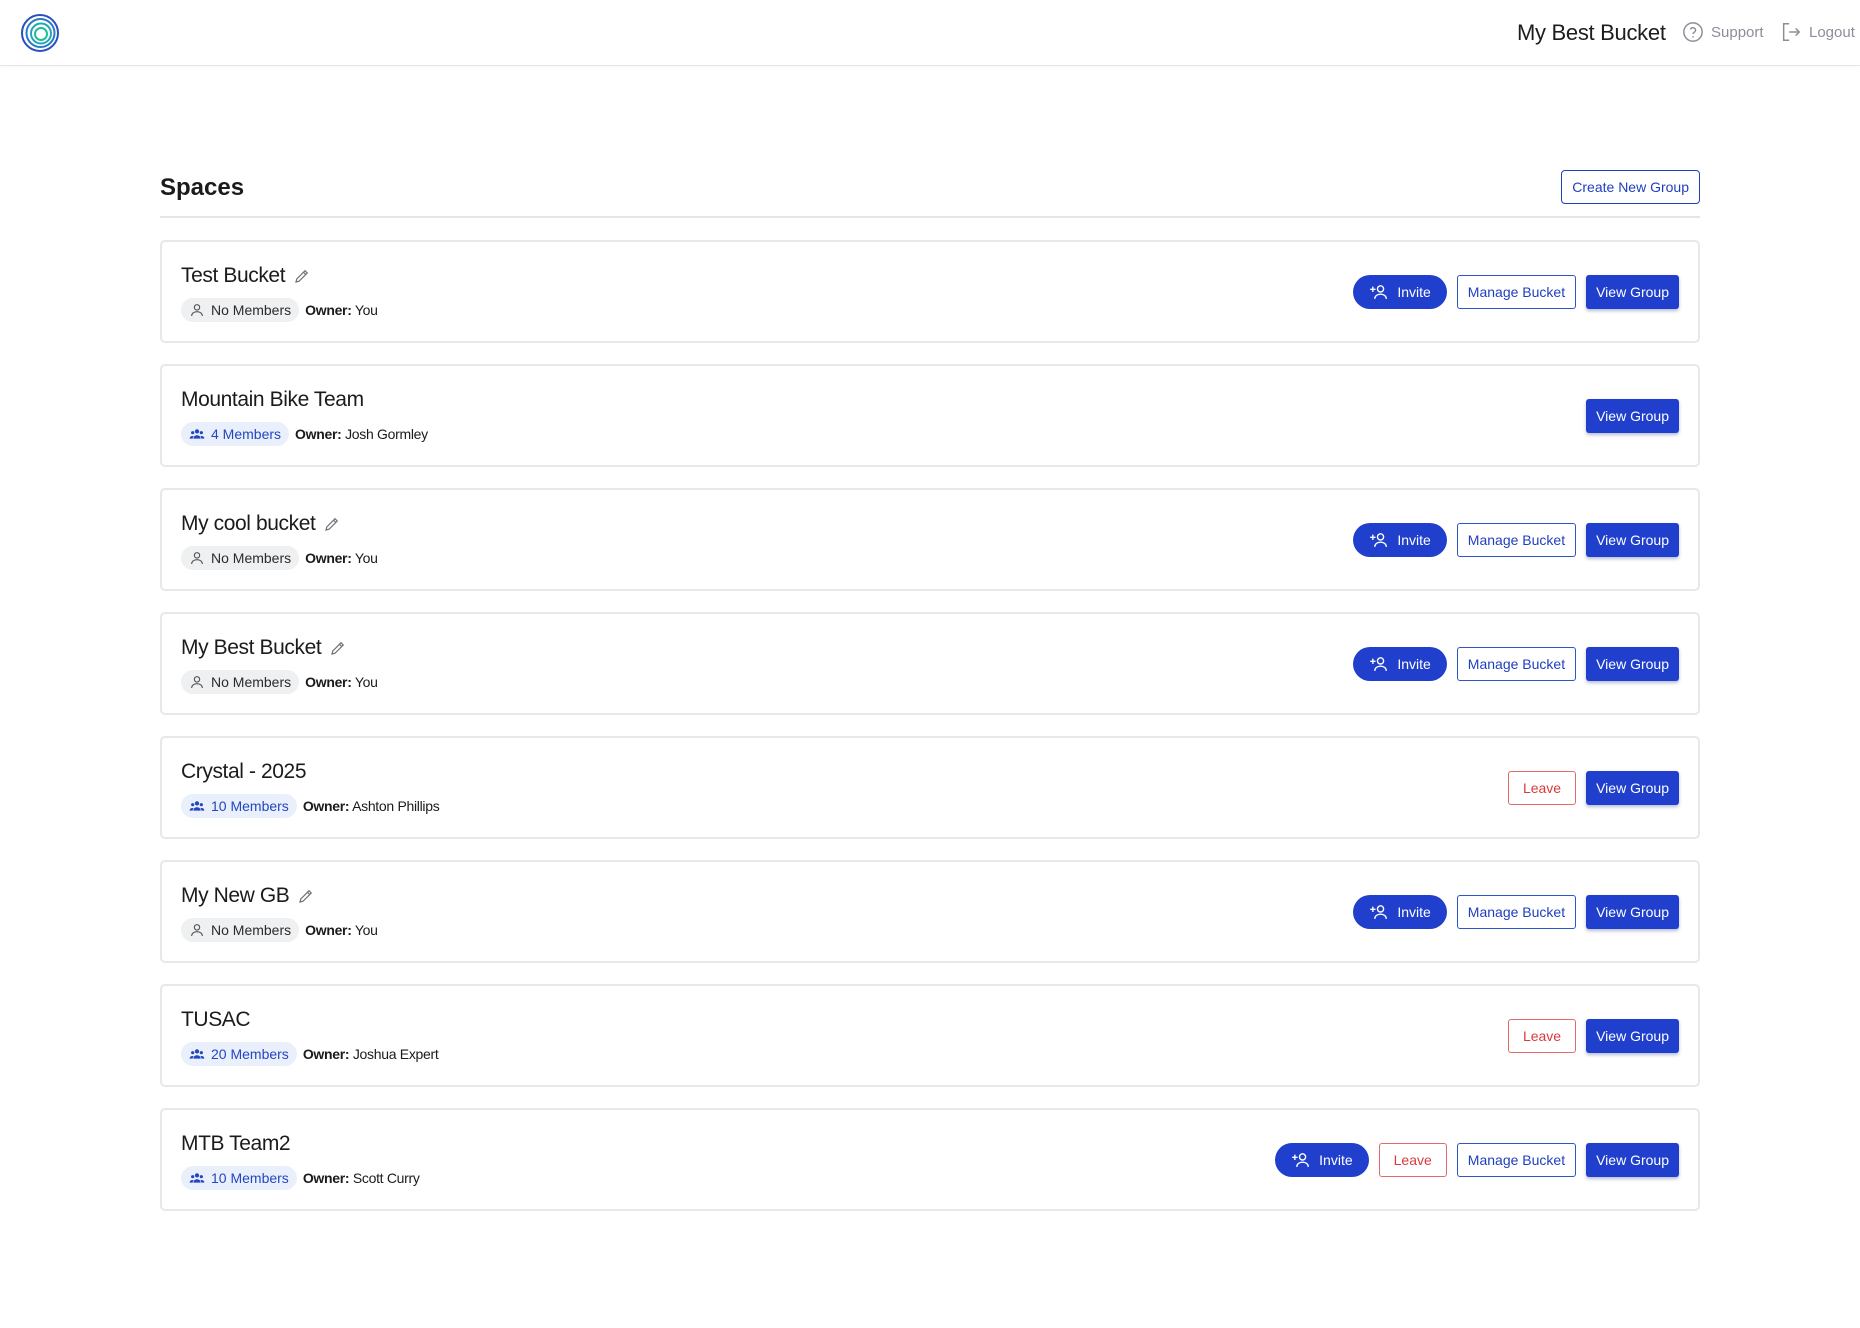 This screenshot has width=1860, height=1328. Describe the element at coordinates (1630, 187) in the screenshot. I see `create-new-group-button: Create New Group` at that location.